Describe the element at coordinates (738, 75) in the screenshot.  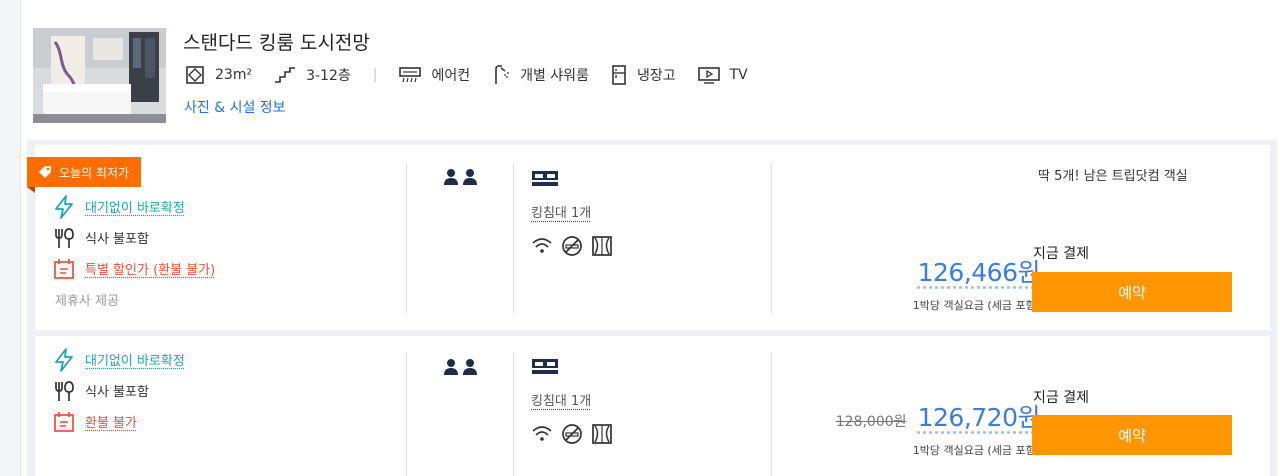
I see `tv-text: TV` at that location.